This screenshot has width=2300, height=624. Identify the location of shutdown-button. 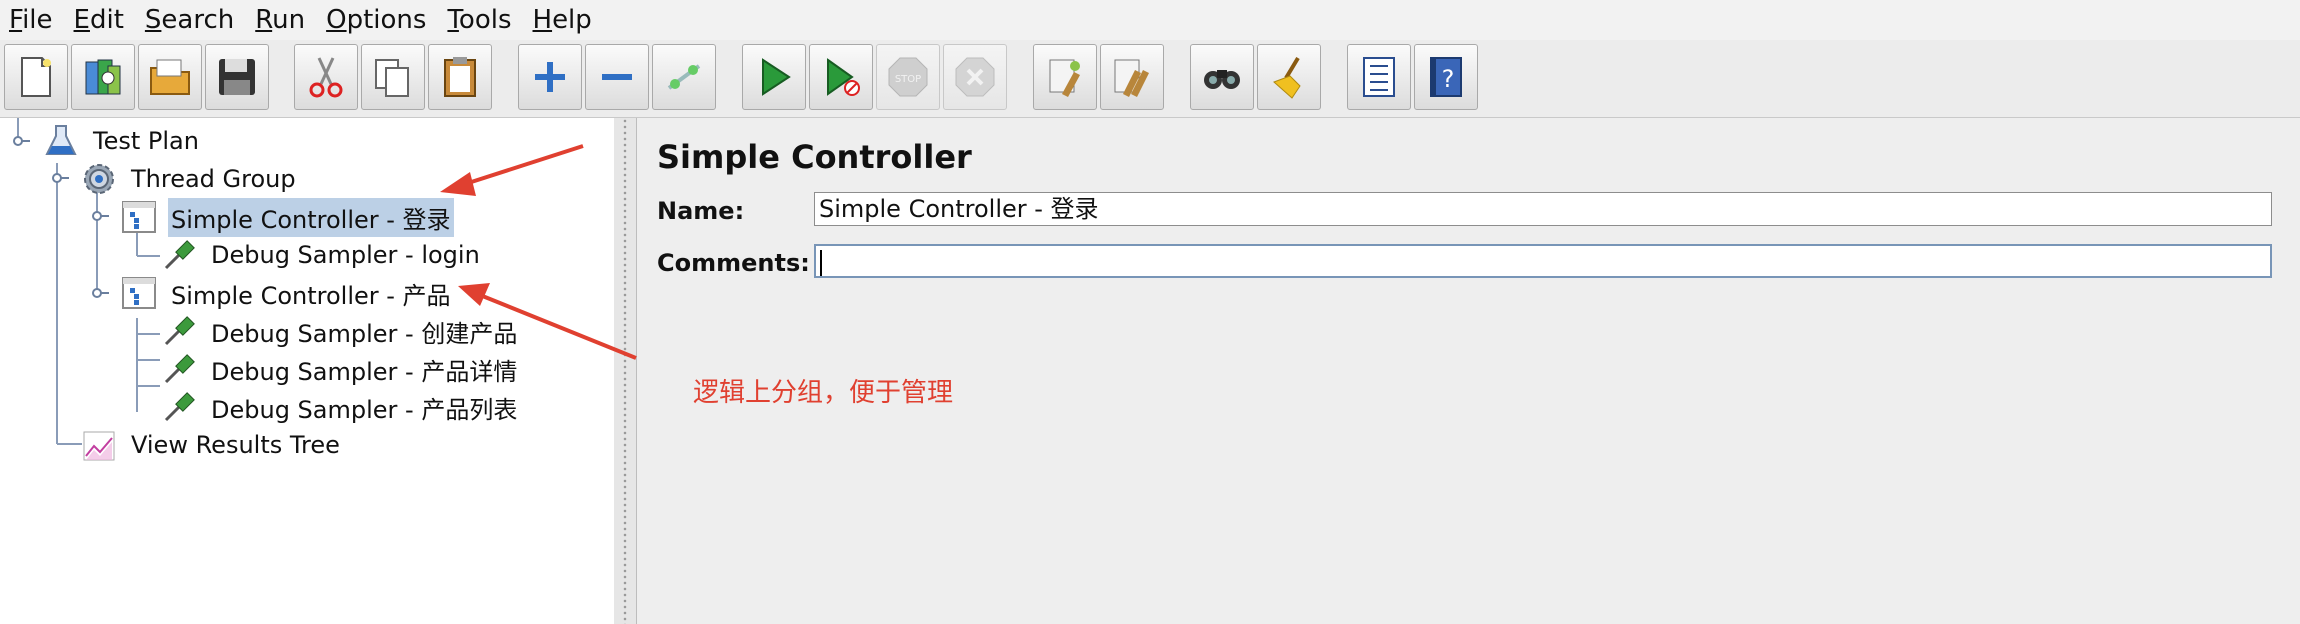
(975, 77).